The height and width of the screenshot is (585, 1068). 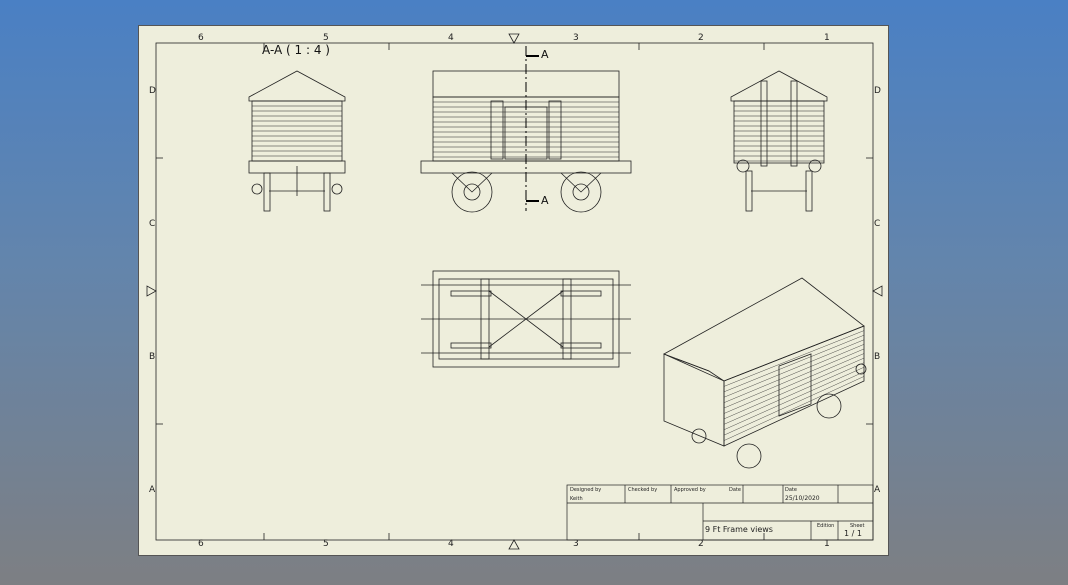 I want to click on center-mark-bottom, so click(x=514, y=544).